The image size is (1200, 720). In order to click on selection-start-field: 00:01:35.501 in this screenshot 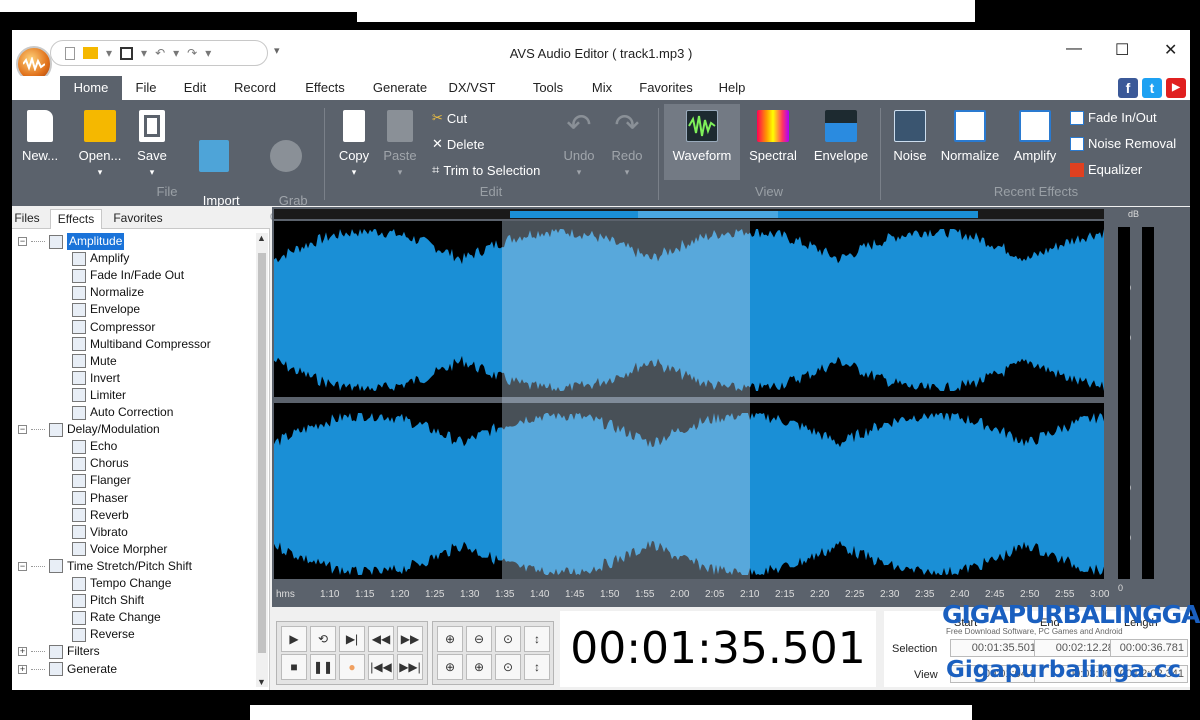, I will do `click(995, 648)`.